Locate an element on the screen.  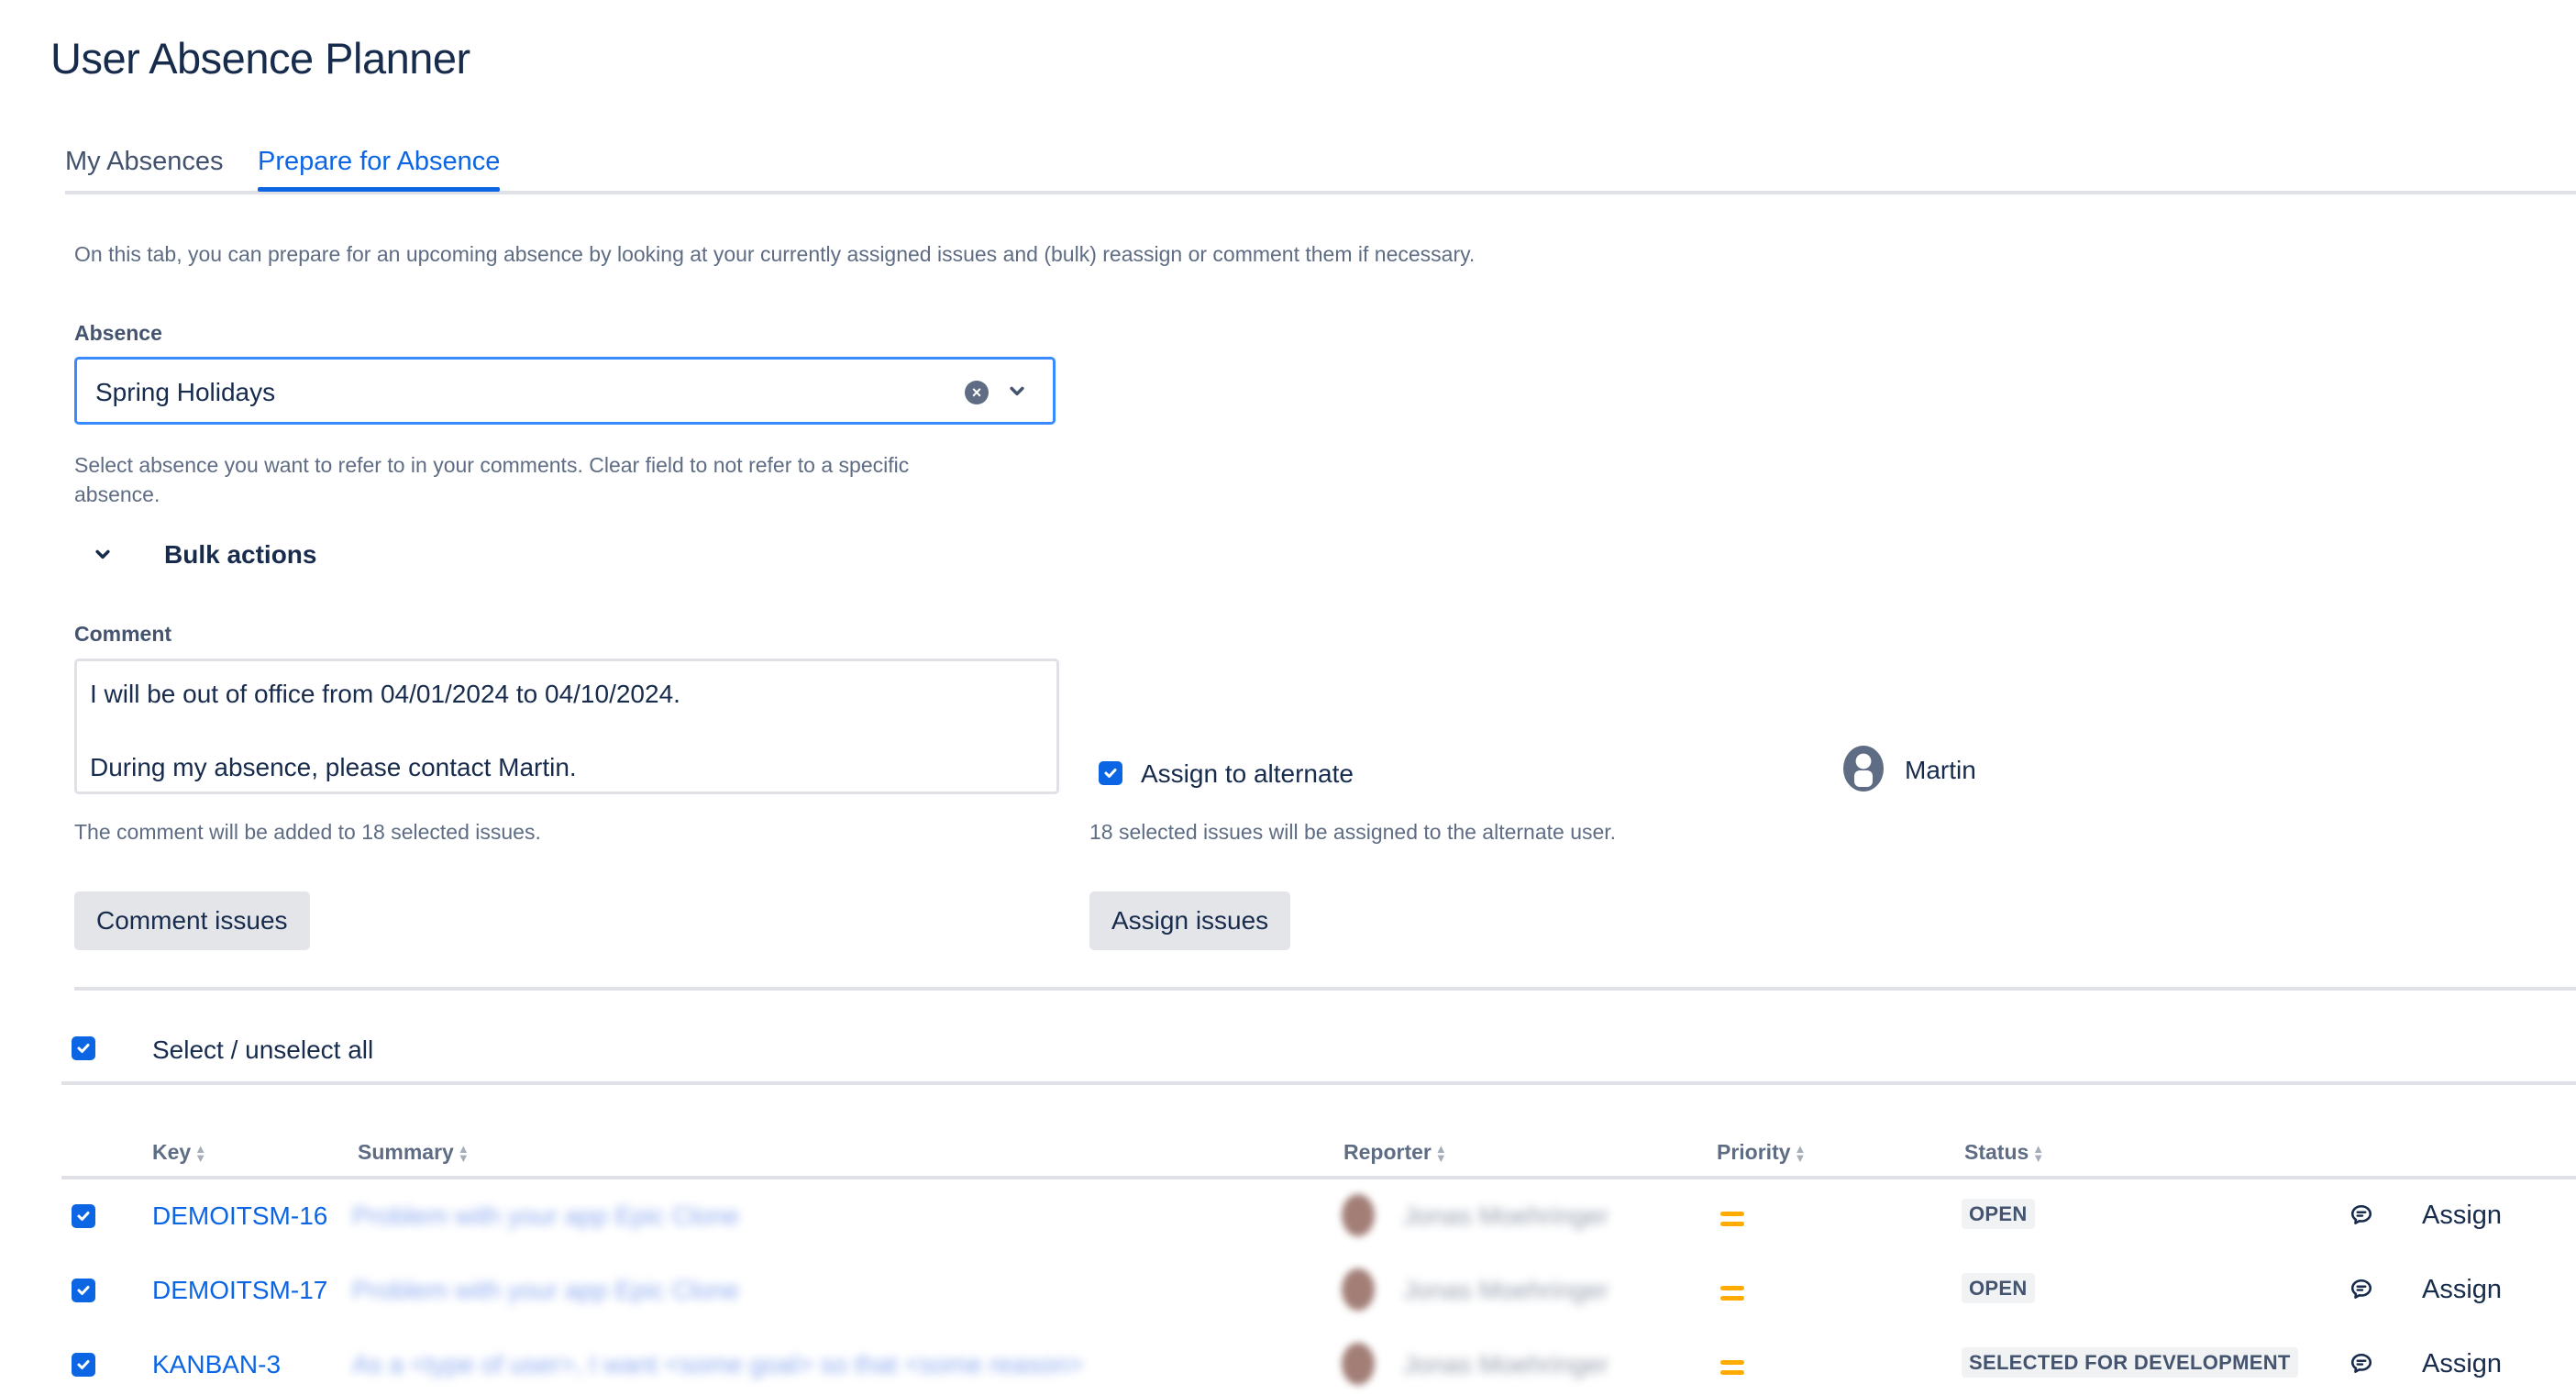
select-all-label: Select / unselect all is located at coordinates (263, 1049).